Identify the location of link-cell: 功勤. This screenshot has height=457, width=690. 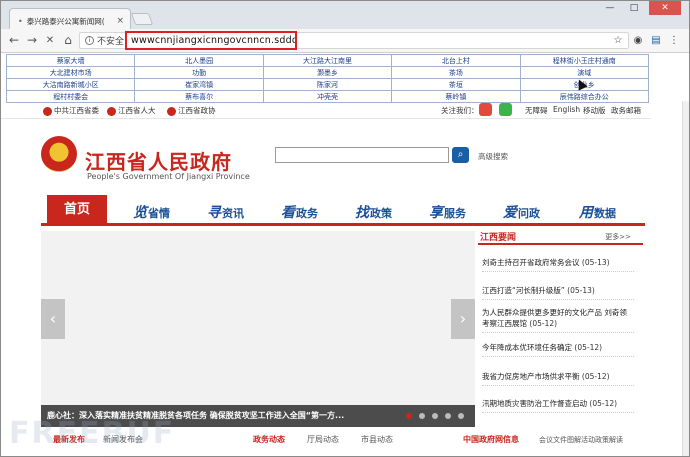
(199, 72).